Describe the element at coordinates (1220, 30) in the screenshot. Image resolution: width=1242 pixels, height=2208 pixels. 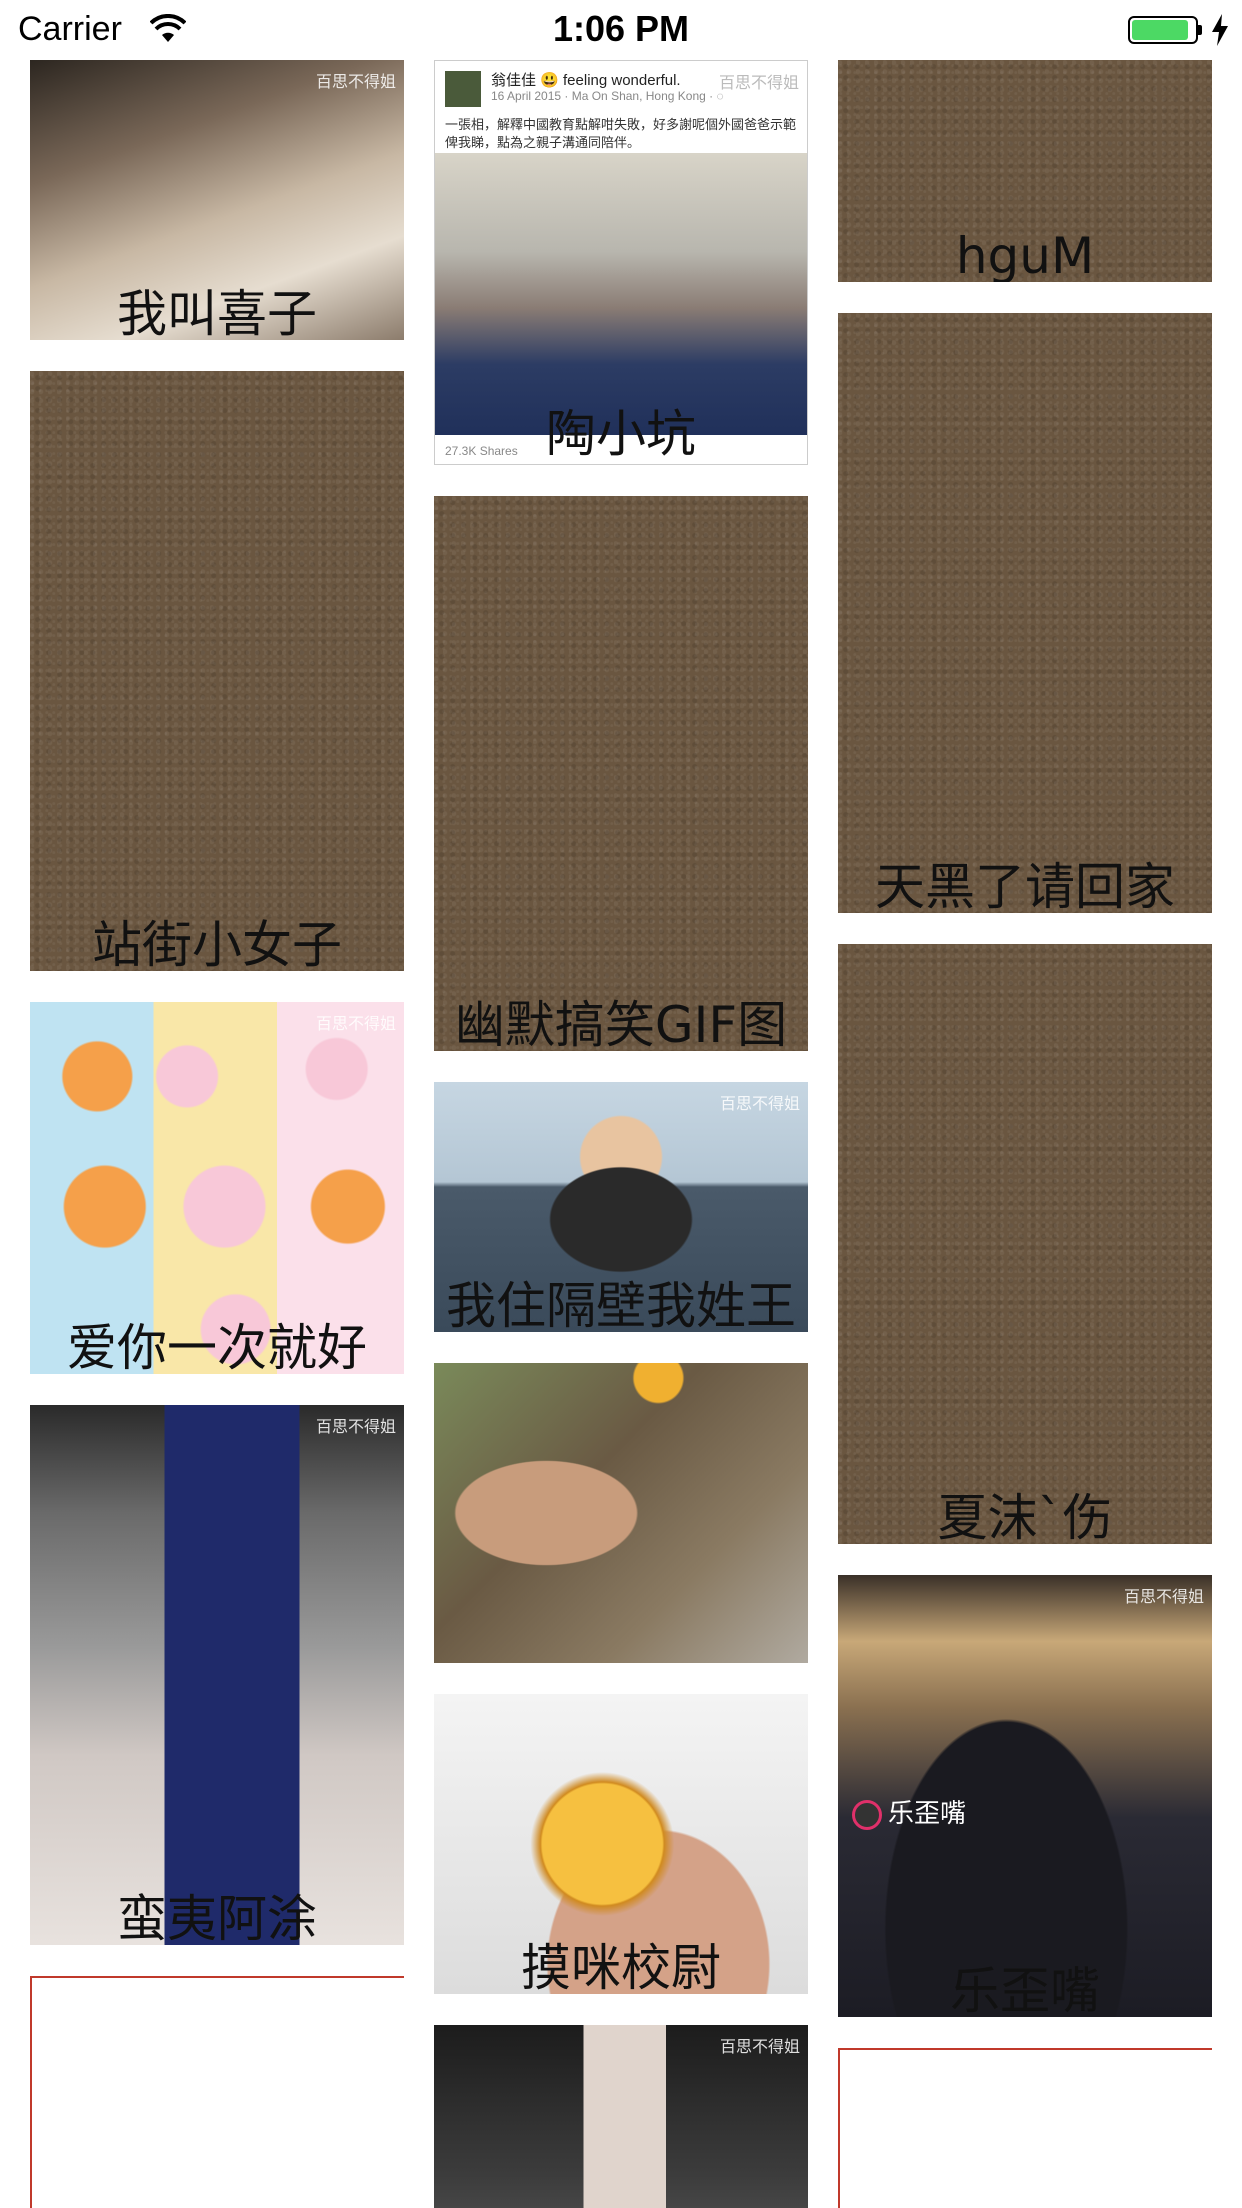
I see `charging-bolt-icon` at that location.